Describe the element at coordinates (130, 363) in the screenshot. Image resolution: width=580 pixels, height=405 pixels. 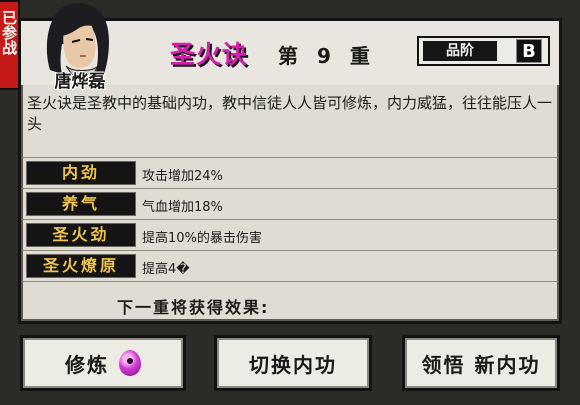
I see `spirit-orb-icon` at that location.